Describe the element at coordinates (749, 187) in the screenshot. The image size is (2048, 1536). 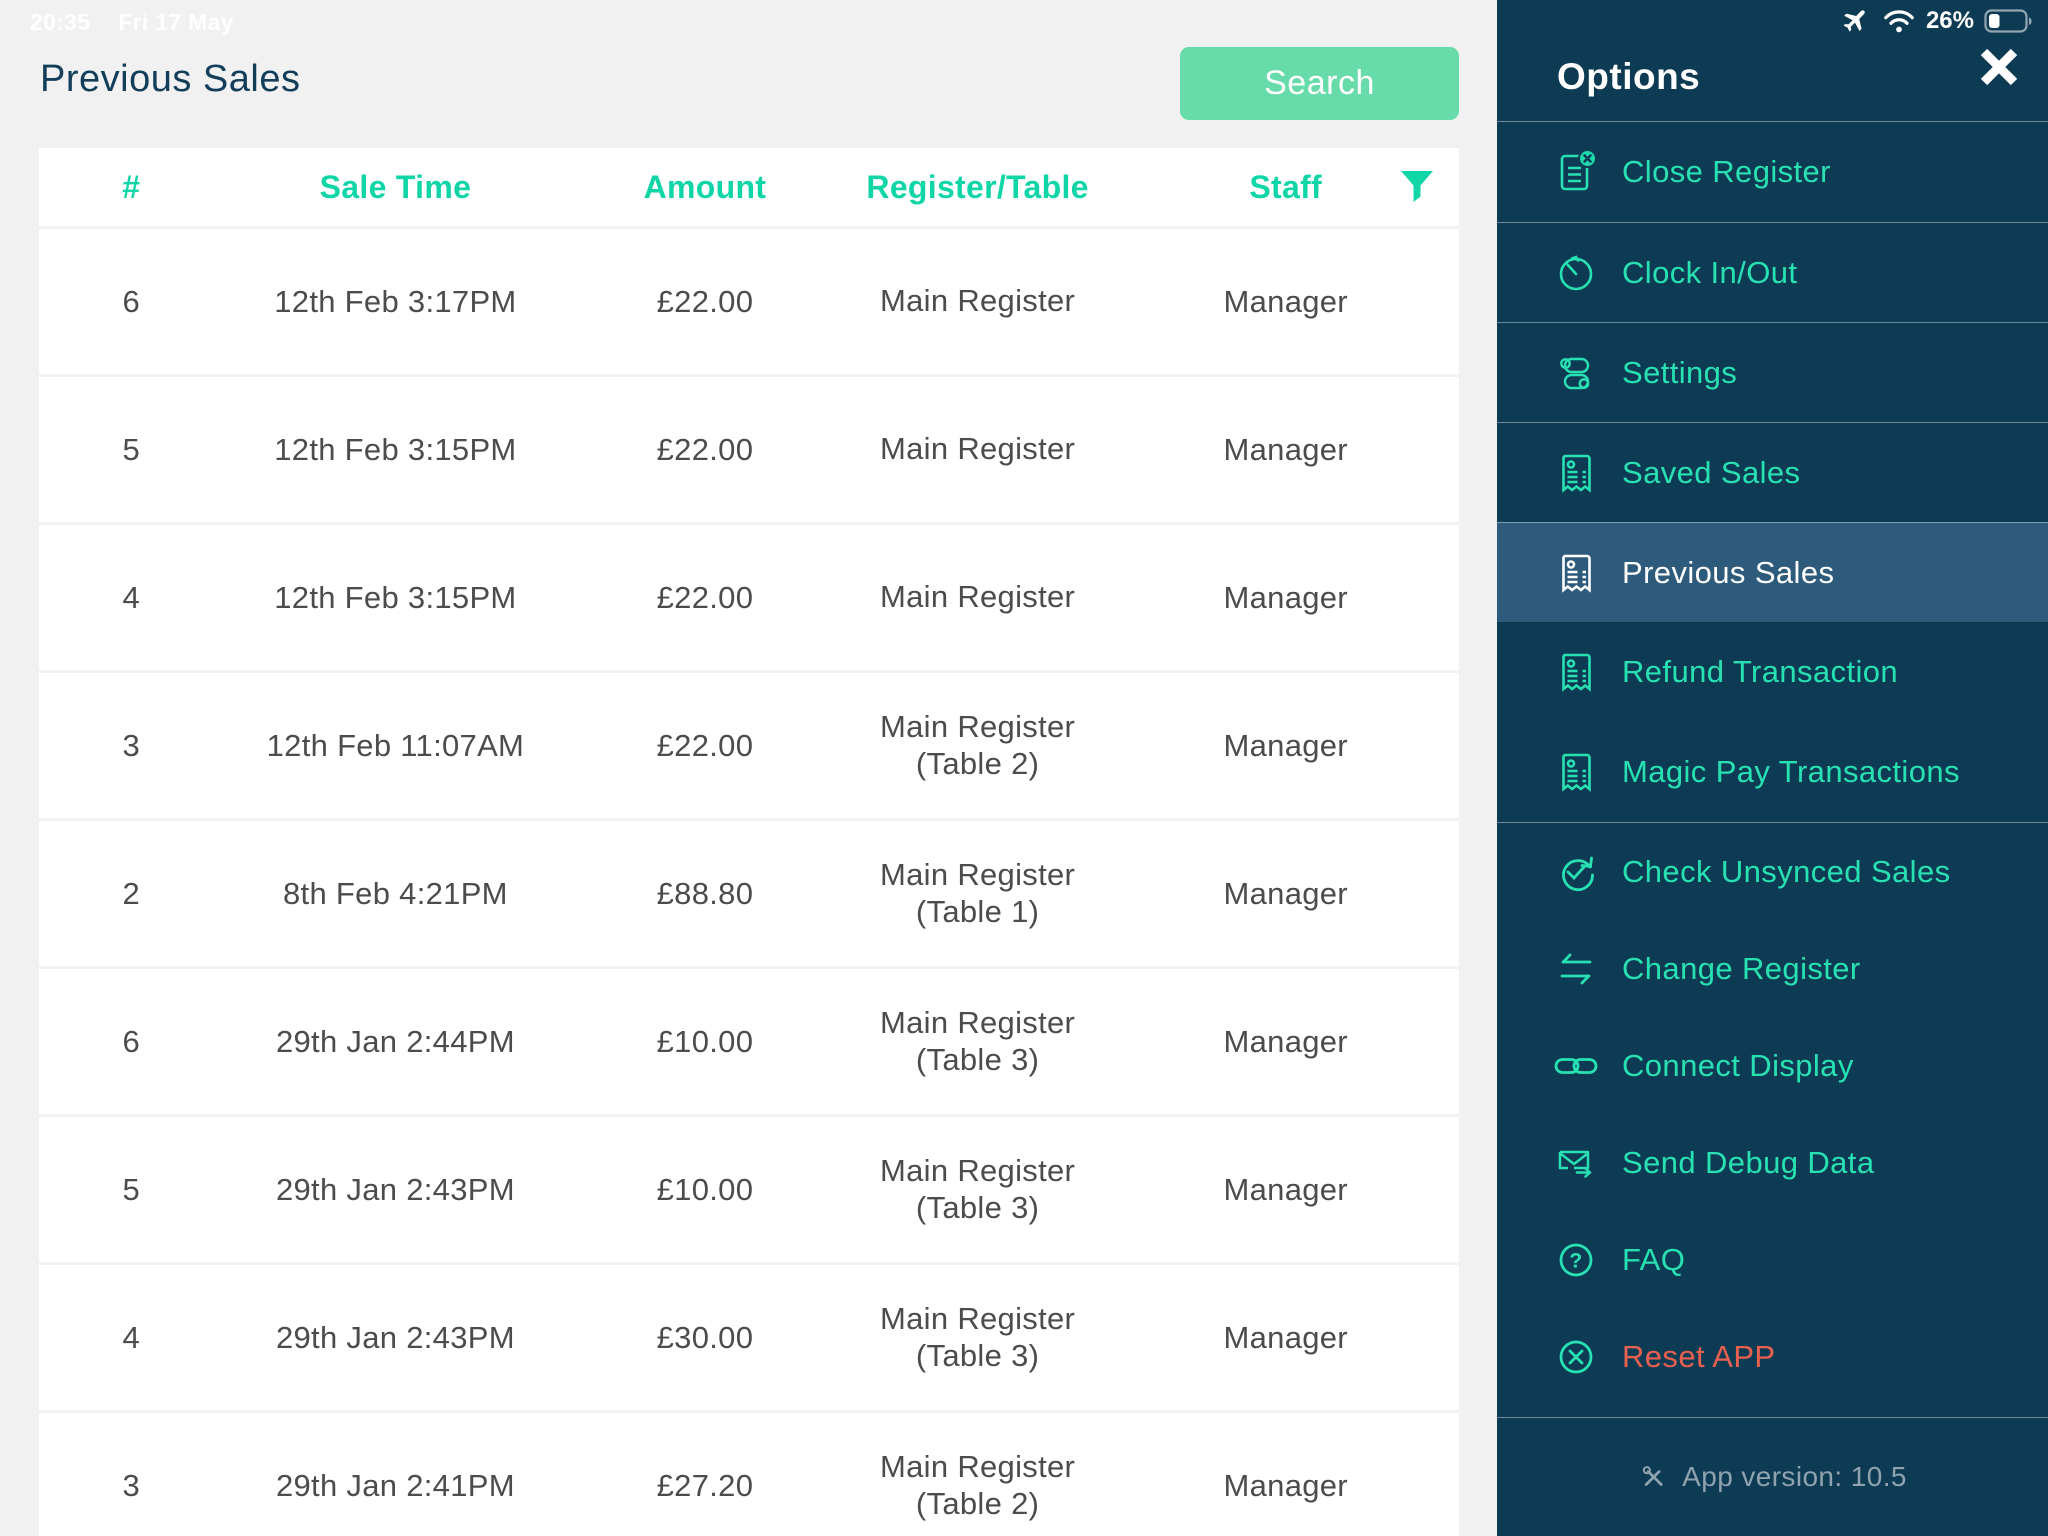
I see `table-header: # Sale Time Amount Register/Table Staff` at that location.